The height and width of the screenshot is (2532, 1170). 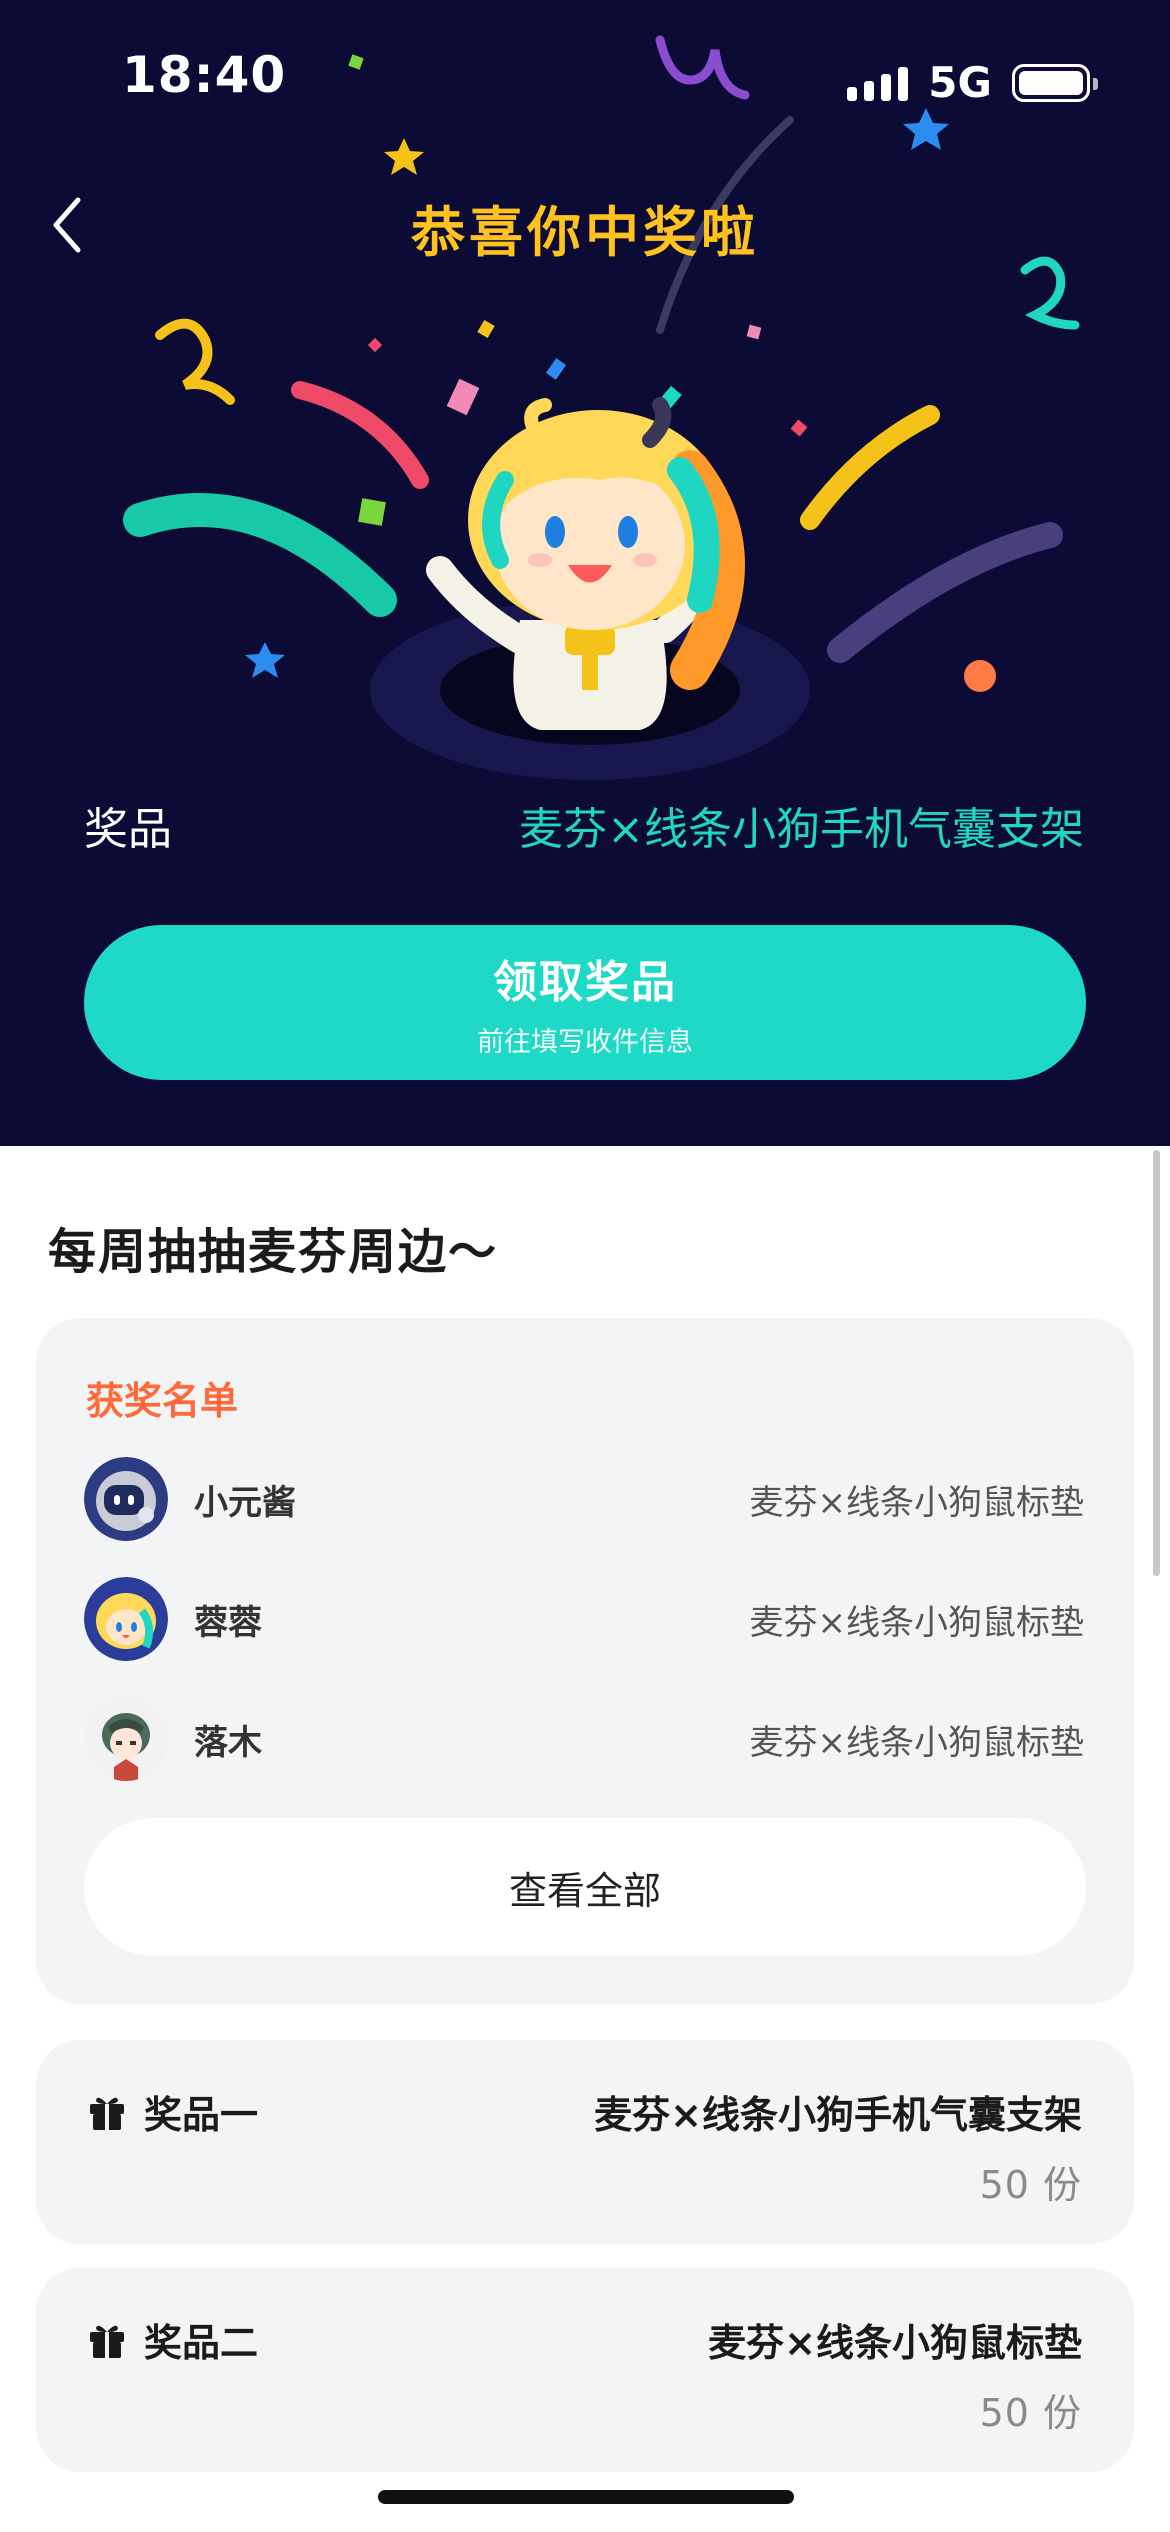 What do you see at coordinates (228, 1622) in the screenshot?
I see `winner-name: 蓉蓉` at bounding box center [228, 1622].